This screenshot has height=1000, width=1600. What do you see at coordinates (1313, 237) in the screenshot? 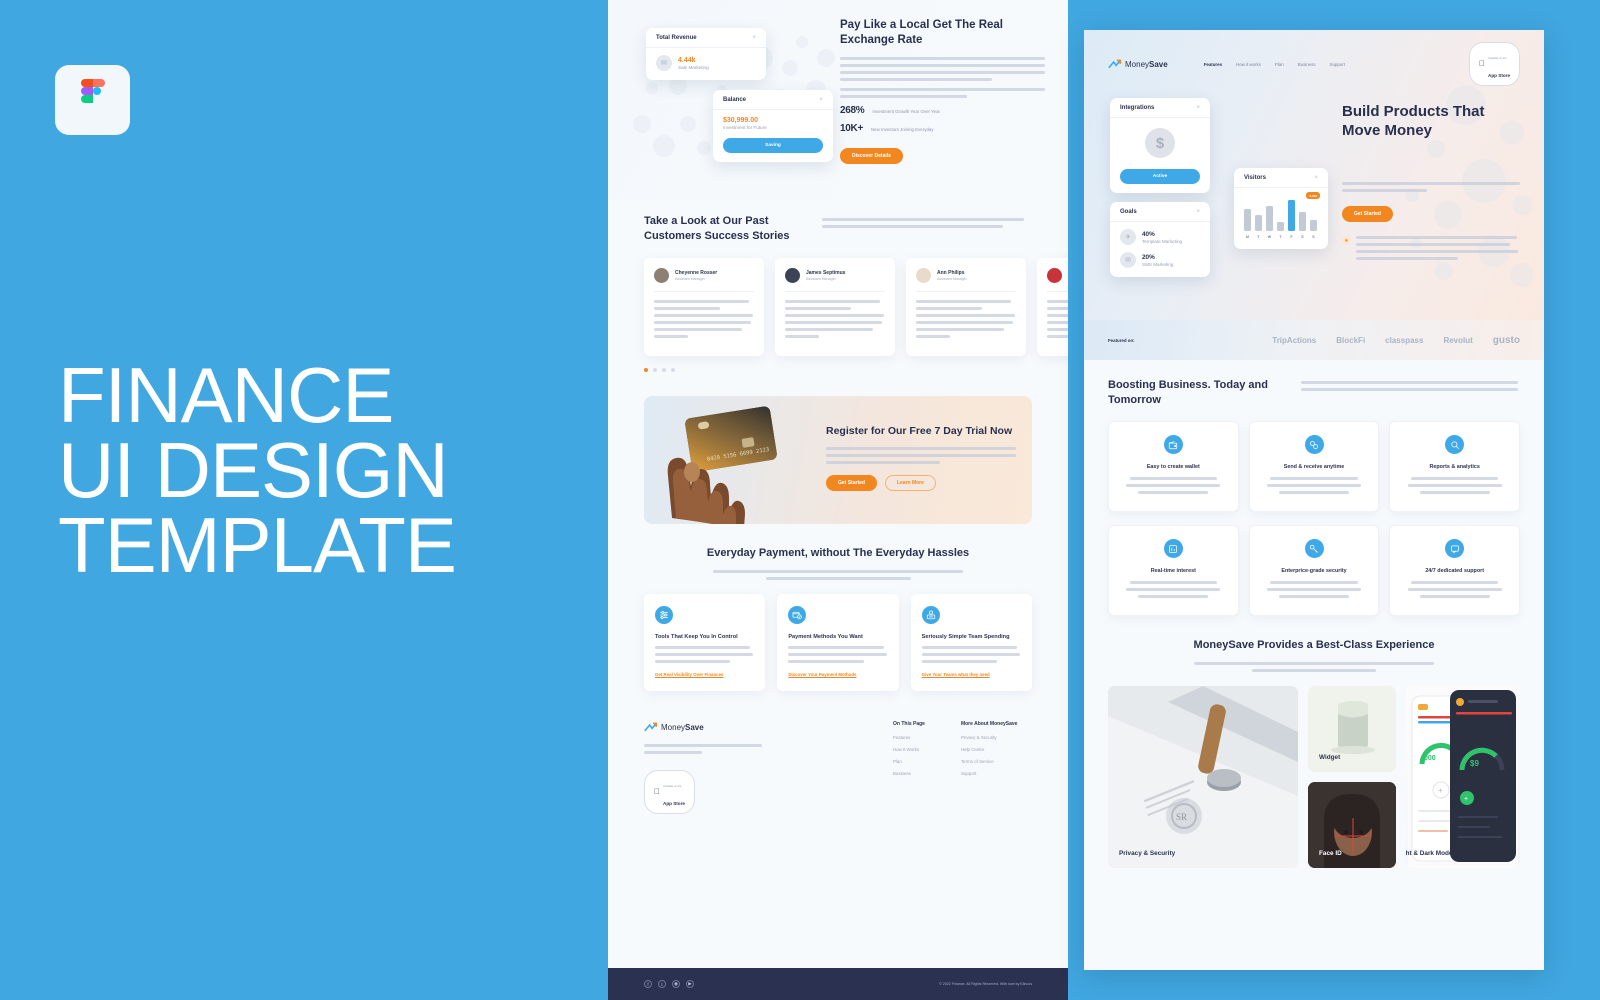
I see `x-tick: S` at bounding box center [1313, 237].